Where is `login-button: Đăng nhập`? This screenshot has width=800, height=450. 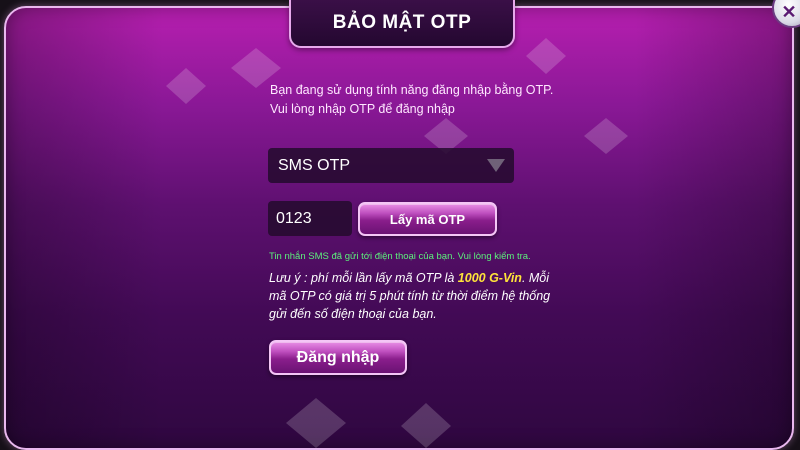
login-button: Đăng nhập is located at coordinates (338, 357).